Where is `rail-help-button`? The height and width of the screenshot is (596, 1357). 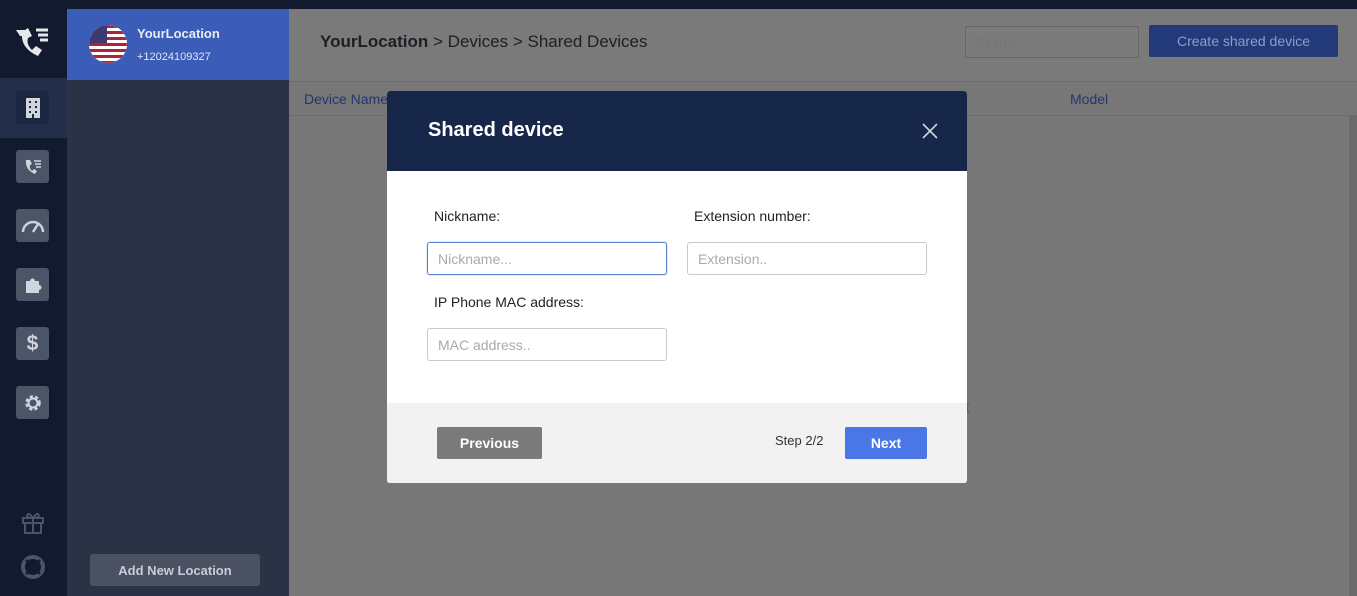
rail-help-button is located at coordinates (32, 566).